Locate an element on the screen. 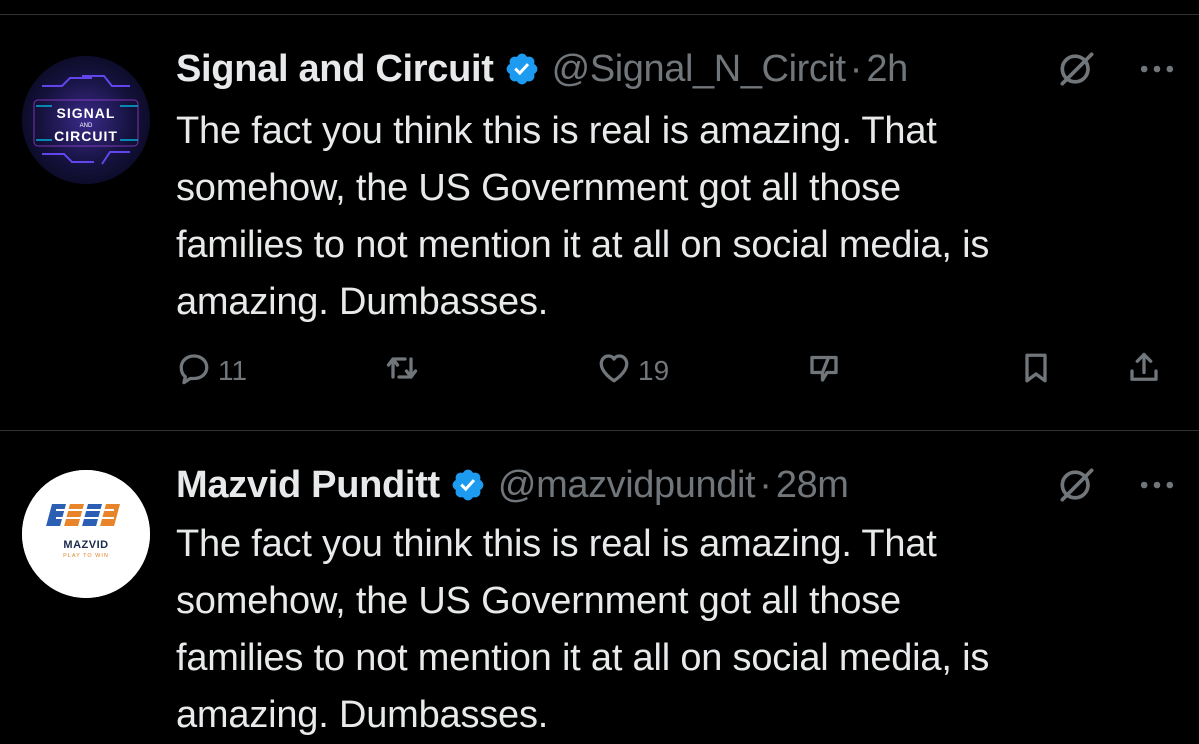 This screenshot has height=744, width=1199. reply-button: 11 is located at coordinates (211, 371).